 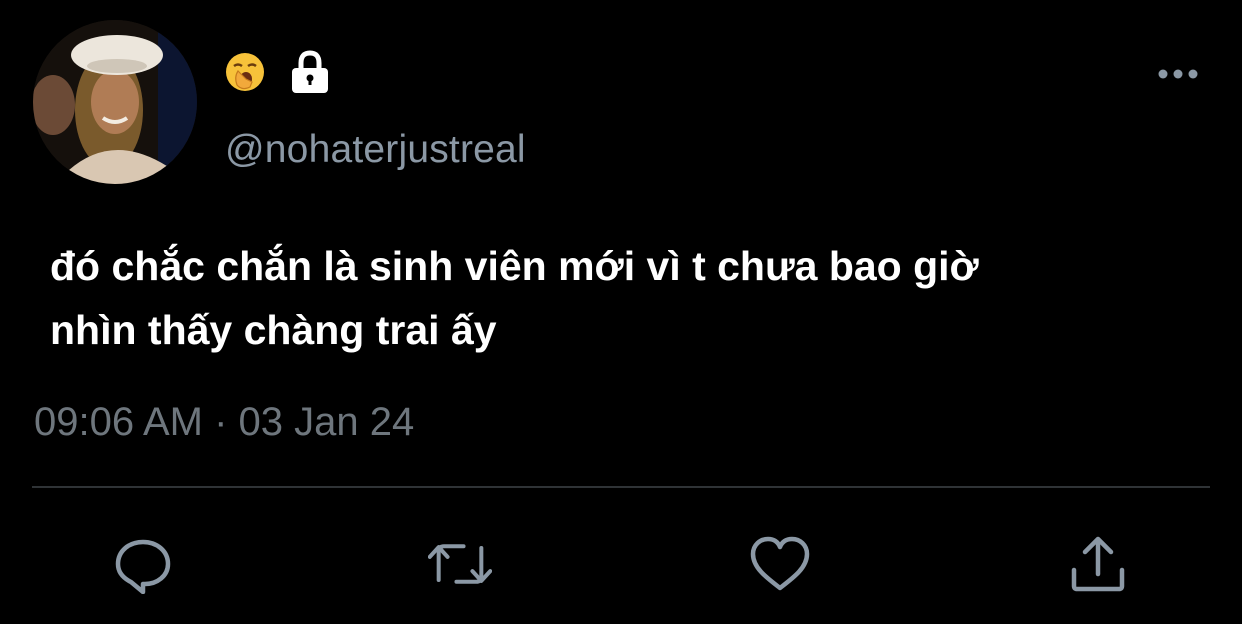 I want to click on lock-icon, so click(x=310, y=71).